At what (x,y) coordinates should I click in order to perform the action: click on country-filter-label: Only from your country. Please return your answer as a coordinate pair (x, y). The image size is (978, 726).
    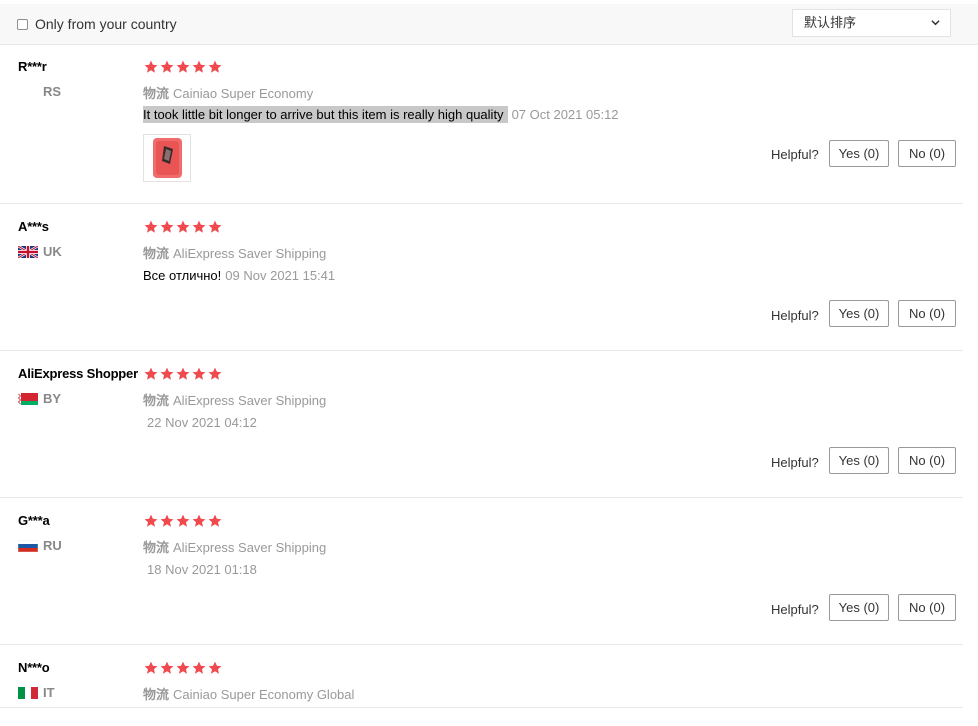
    Looking at the image, I should click on (106, 24).